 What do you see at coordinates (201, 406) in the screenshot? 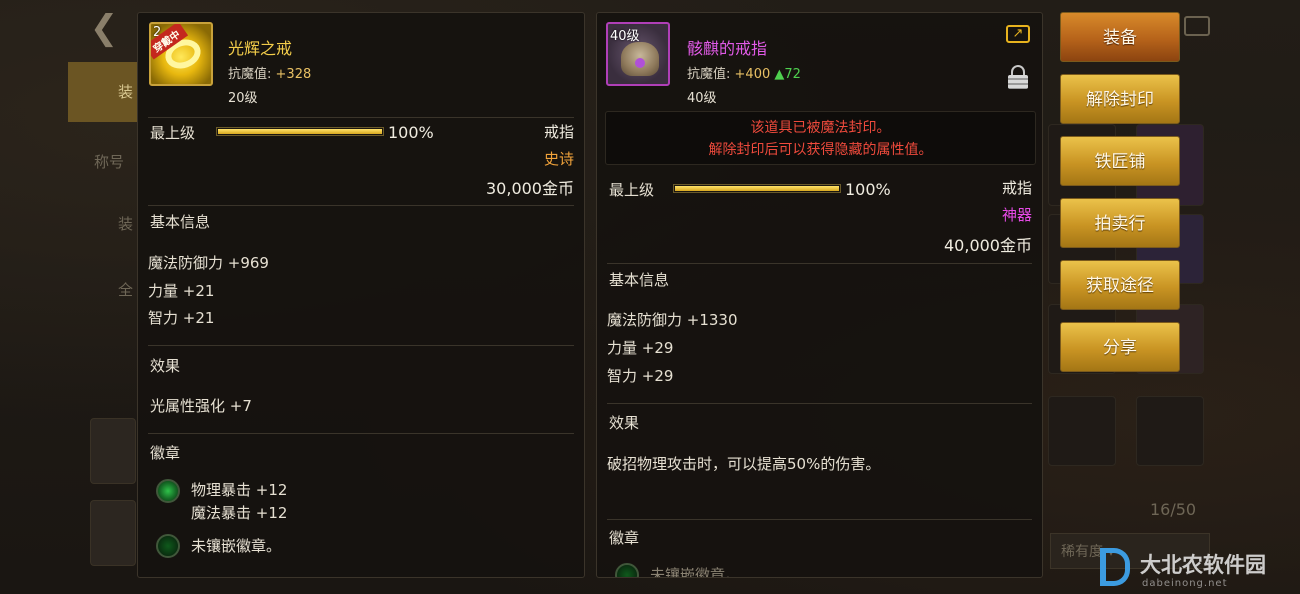
I see `effect-text: 光属性强化 +7` at bounding box center [201, 406].